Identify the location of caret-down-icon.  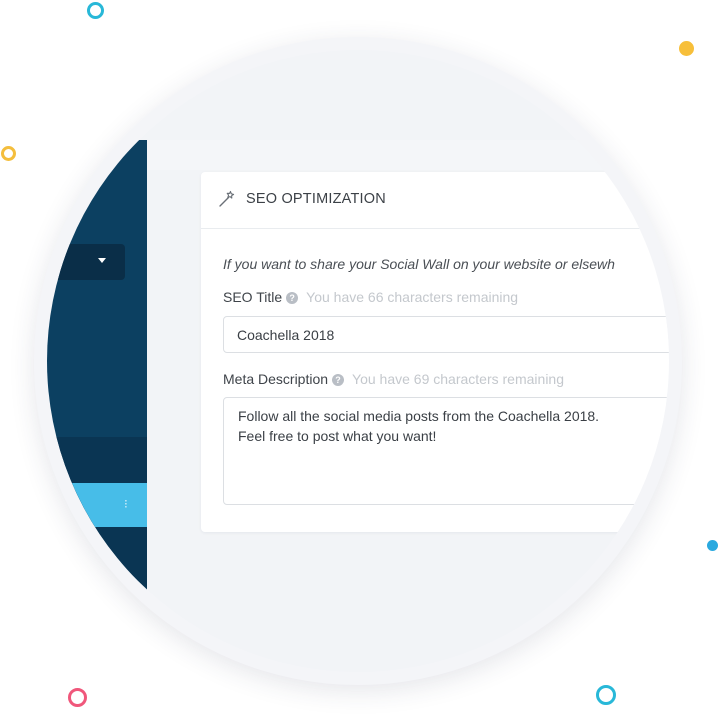
(102, 260).